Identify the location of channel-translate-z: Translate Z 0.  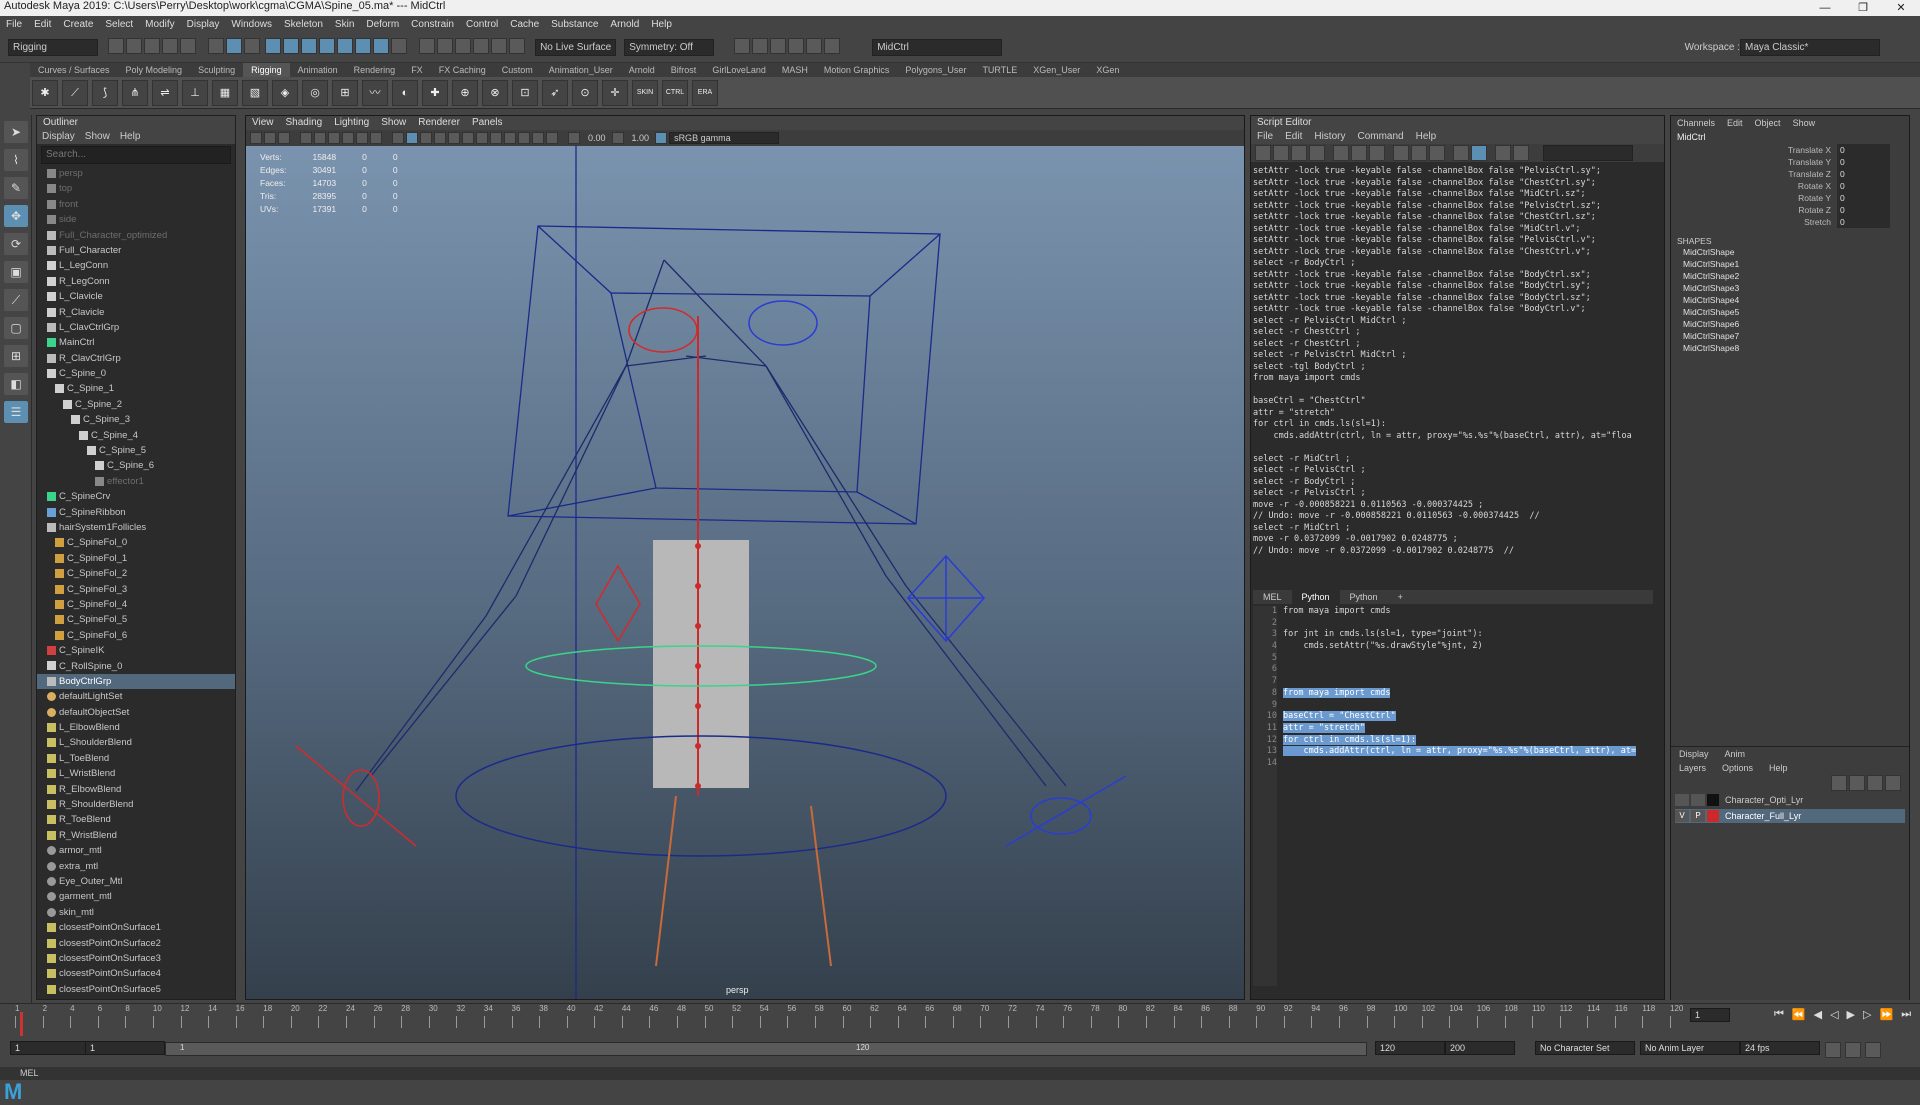
(1790, 174).